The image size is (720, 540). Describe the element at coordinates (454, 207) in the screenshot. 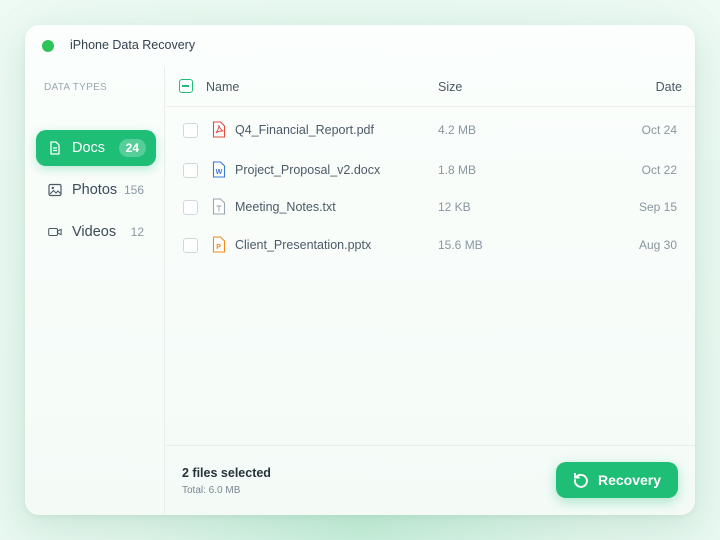

I see `file-size: 12 KB` at that location.